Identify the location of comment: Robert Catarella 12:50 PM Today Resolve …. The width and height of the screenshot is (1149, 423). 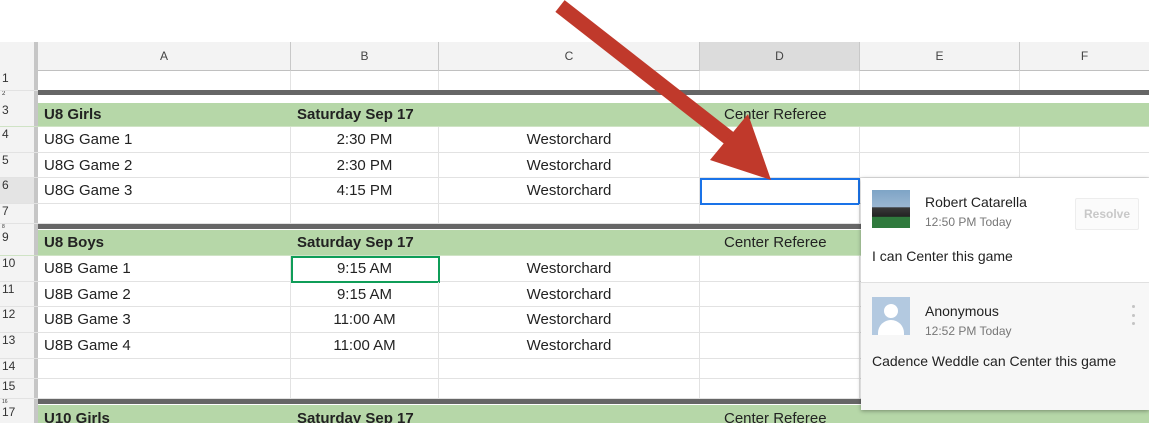
(1005, 229).